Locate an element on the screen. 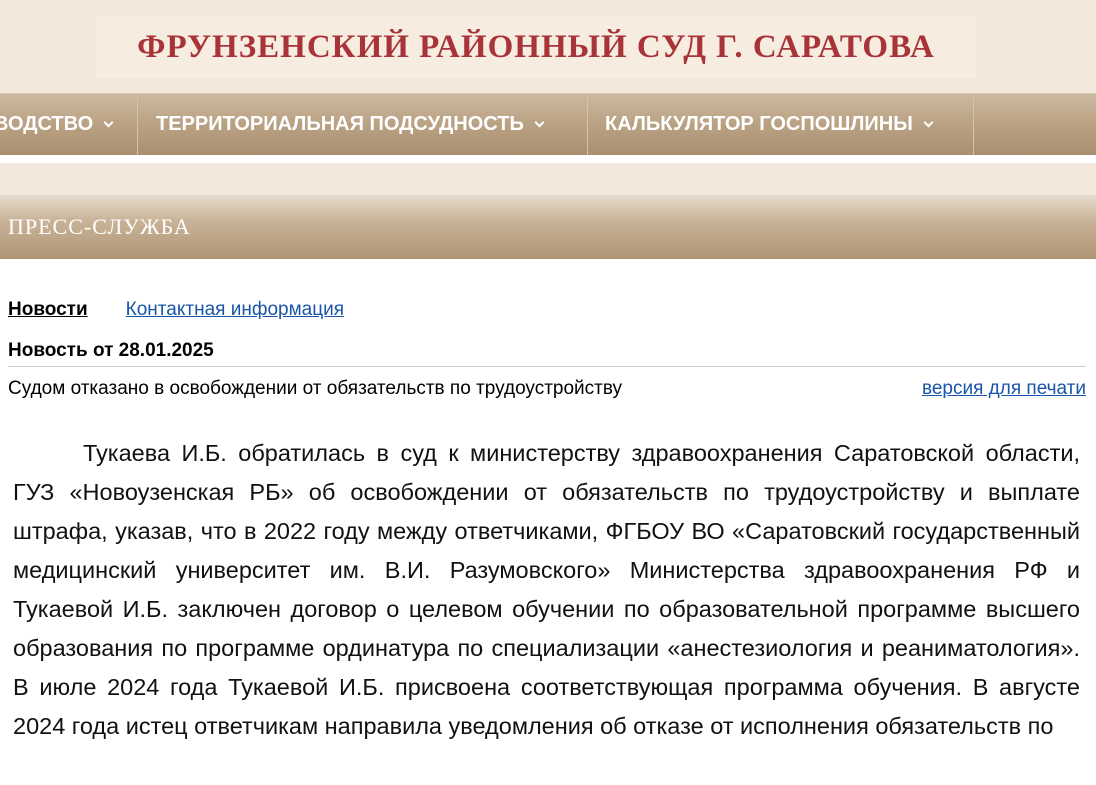  nav-item-proceedings: ВОДСТВО is located at coordinates (69, 124).